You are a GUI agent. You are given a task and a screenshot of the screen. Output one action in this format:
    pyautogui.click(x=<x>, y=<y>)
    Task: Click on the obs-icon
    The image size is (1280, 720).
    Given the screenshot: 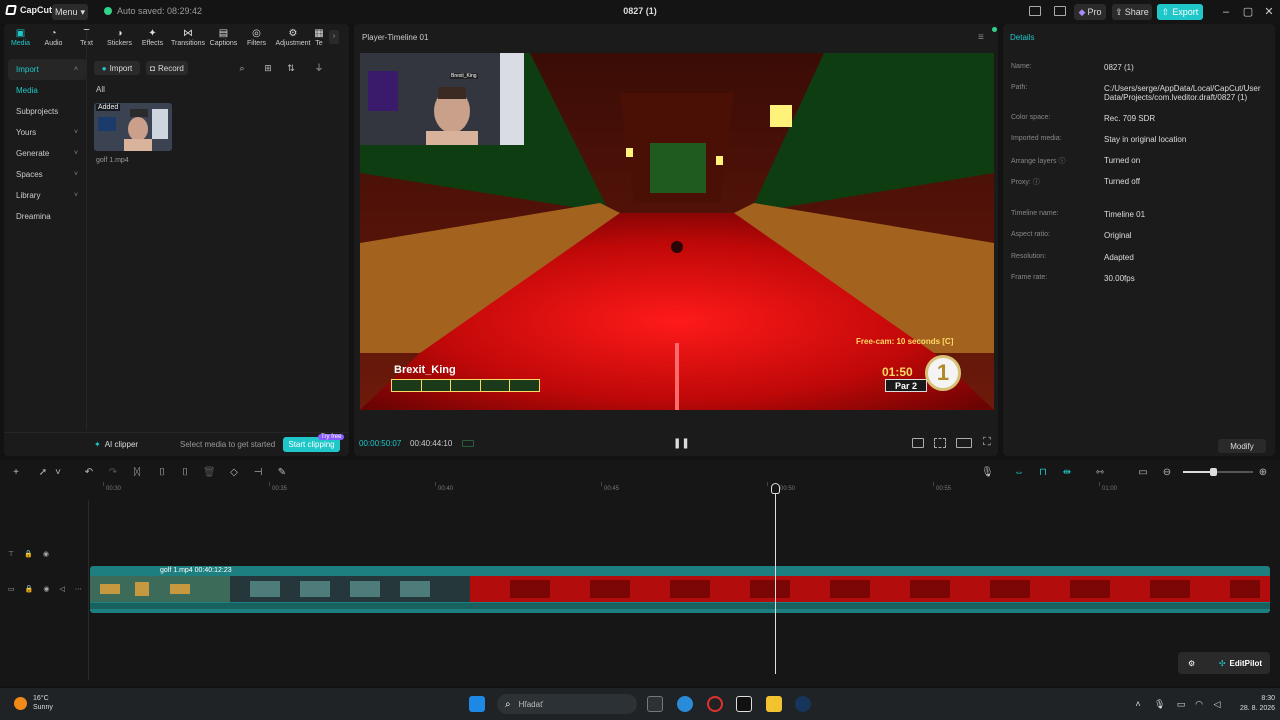 What is the action you would take?
    pyautogui.click(x=715, y=704)
    